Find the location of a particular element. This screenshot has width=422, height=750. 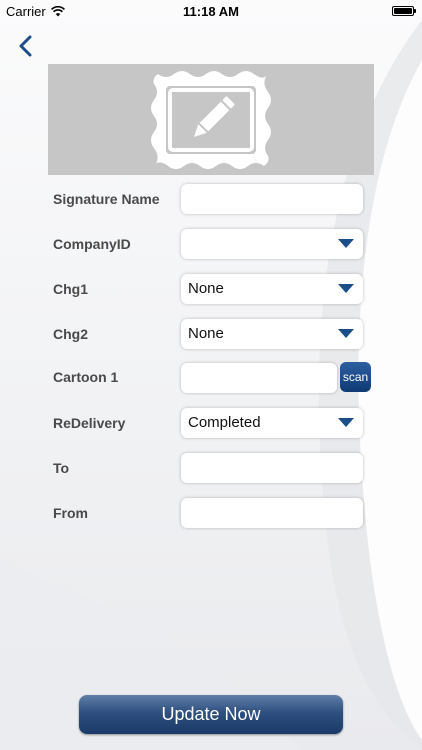

chg1-value: None is located at coordinates (206, 288).